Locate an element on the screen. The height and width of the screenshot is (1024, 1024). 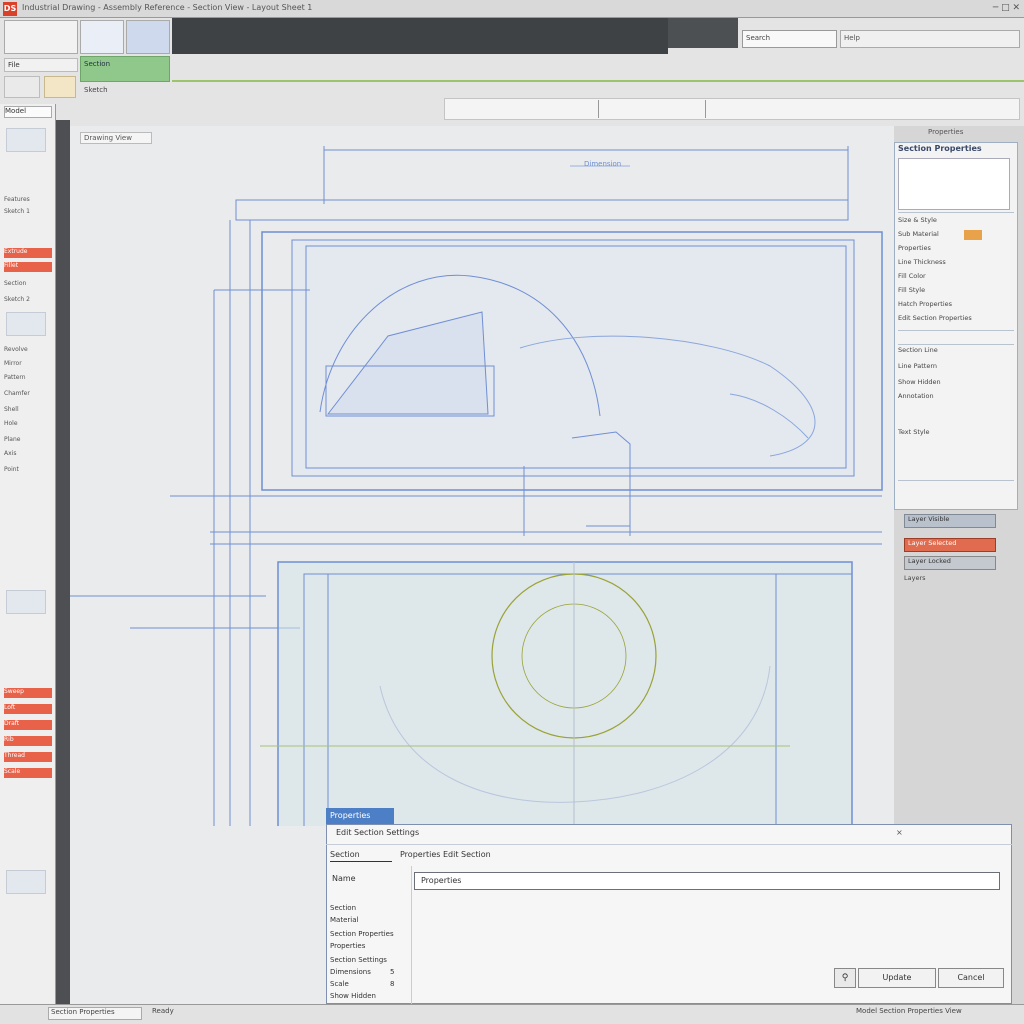
layer-visible-button: Layer Visible is located at coordinates (950, 521).